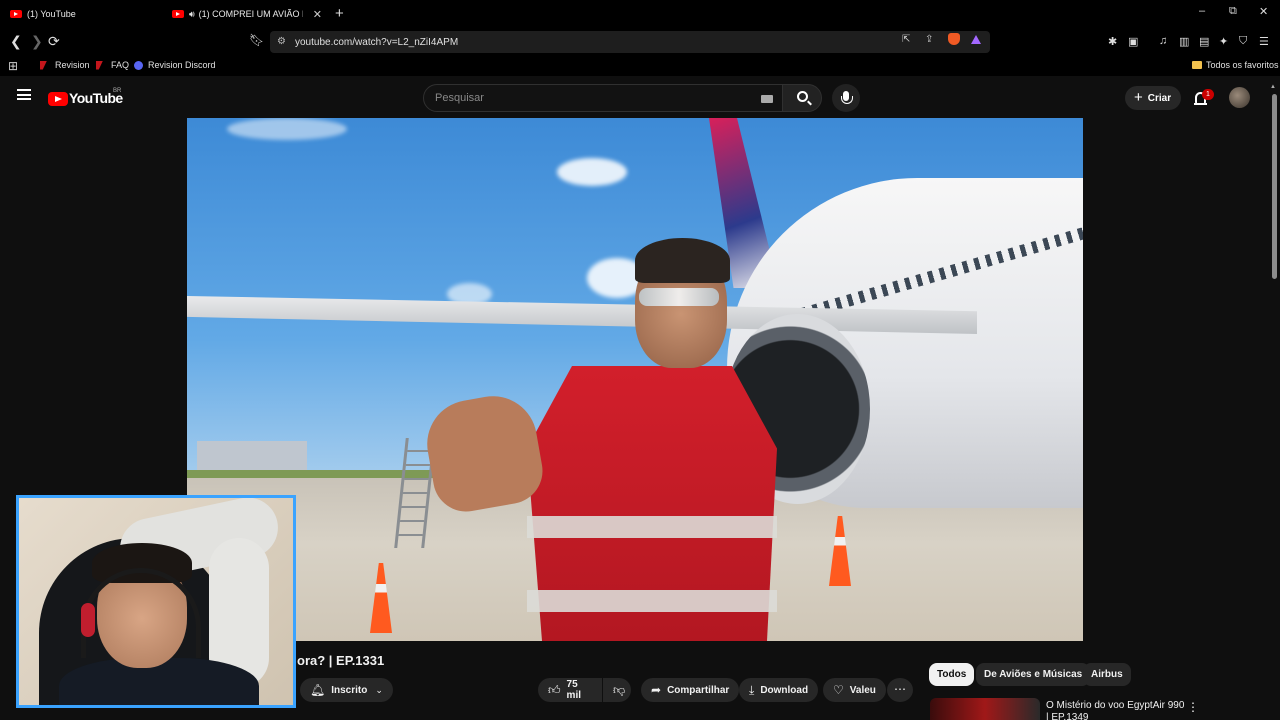 The image size is (1280, 720). Describe the element at coordinates (1202, 11) in the screenshot. I see `minimize-button: –` at that location.